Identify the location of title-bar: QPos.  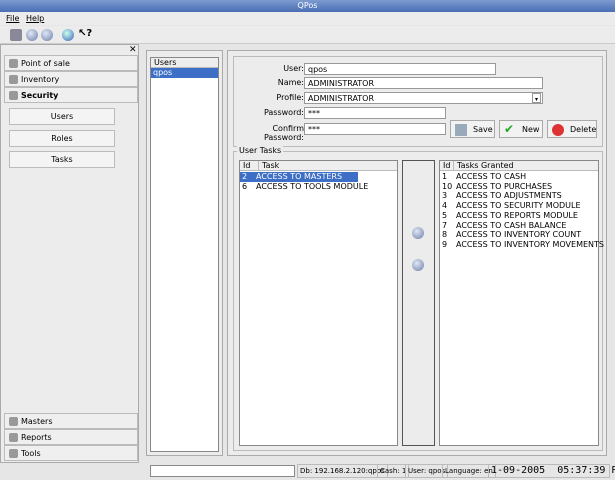
(307, 6).